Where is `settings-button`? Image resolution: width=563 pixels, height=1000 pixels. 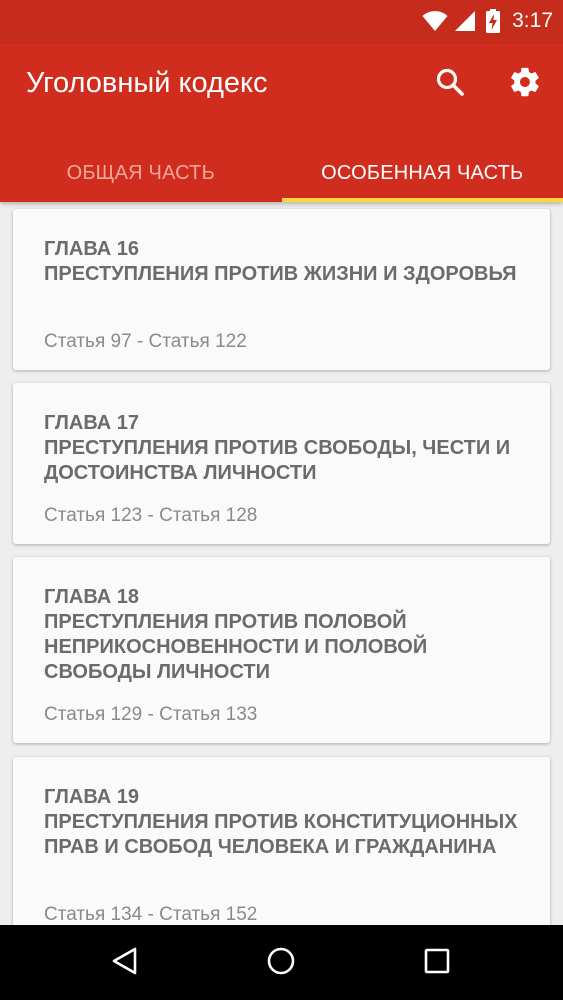
settings-button is located at coordinates (525, 84).